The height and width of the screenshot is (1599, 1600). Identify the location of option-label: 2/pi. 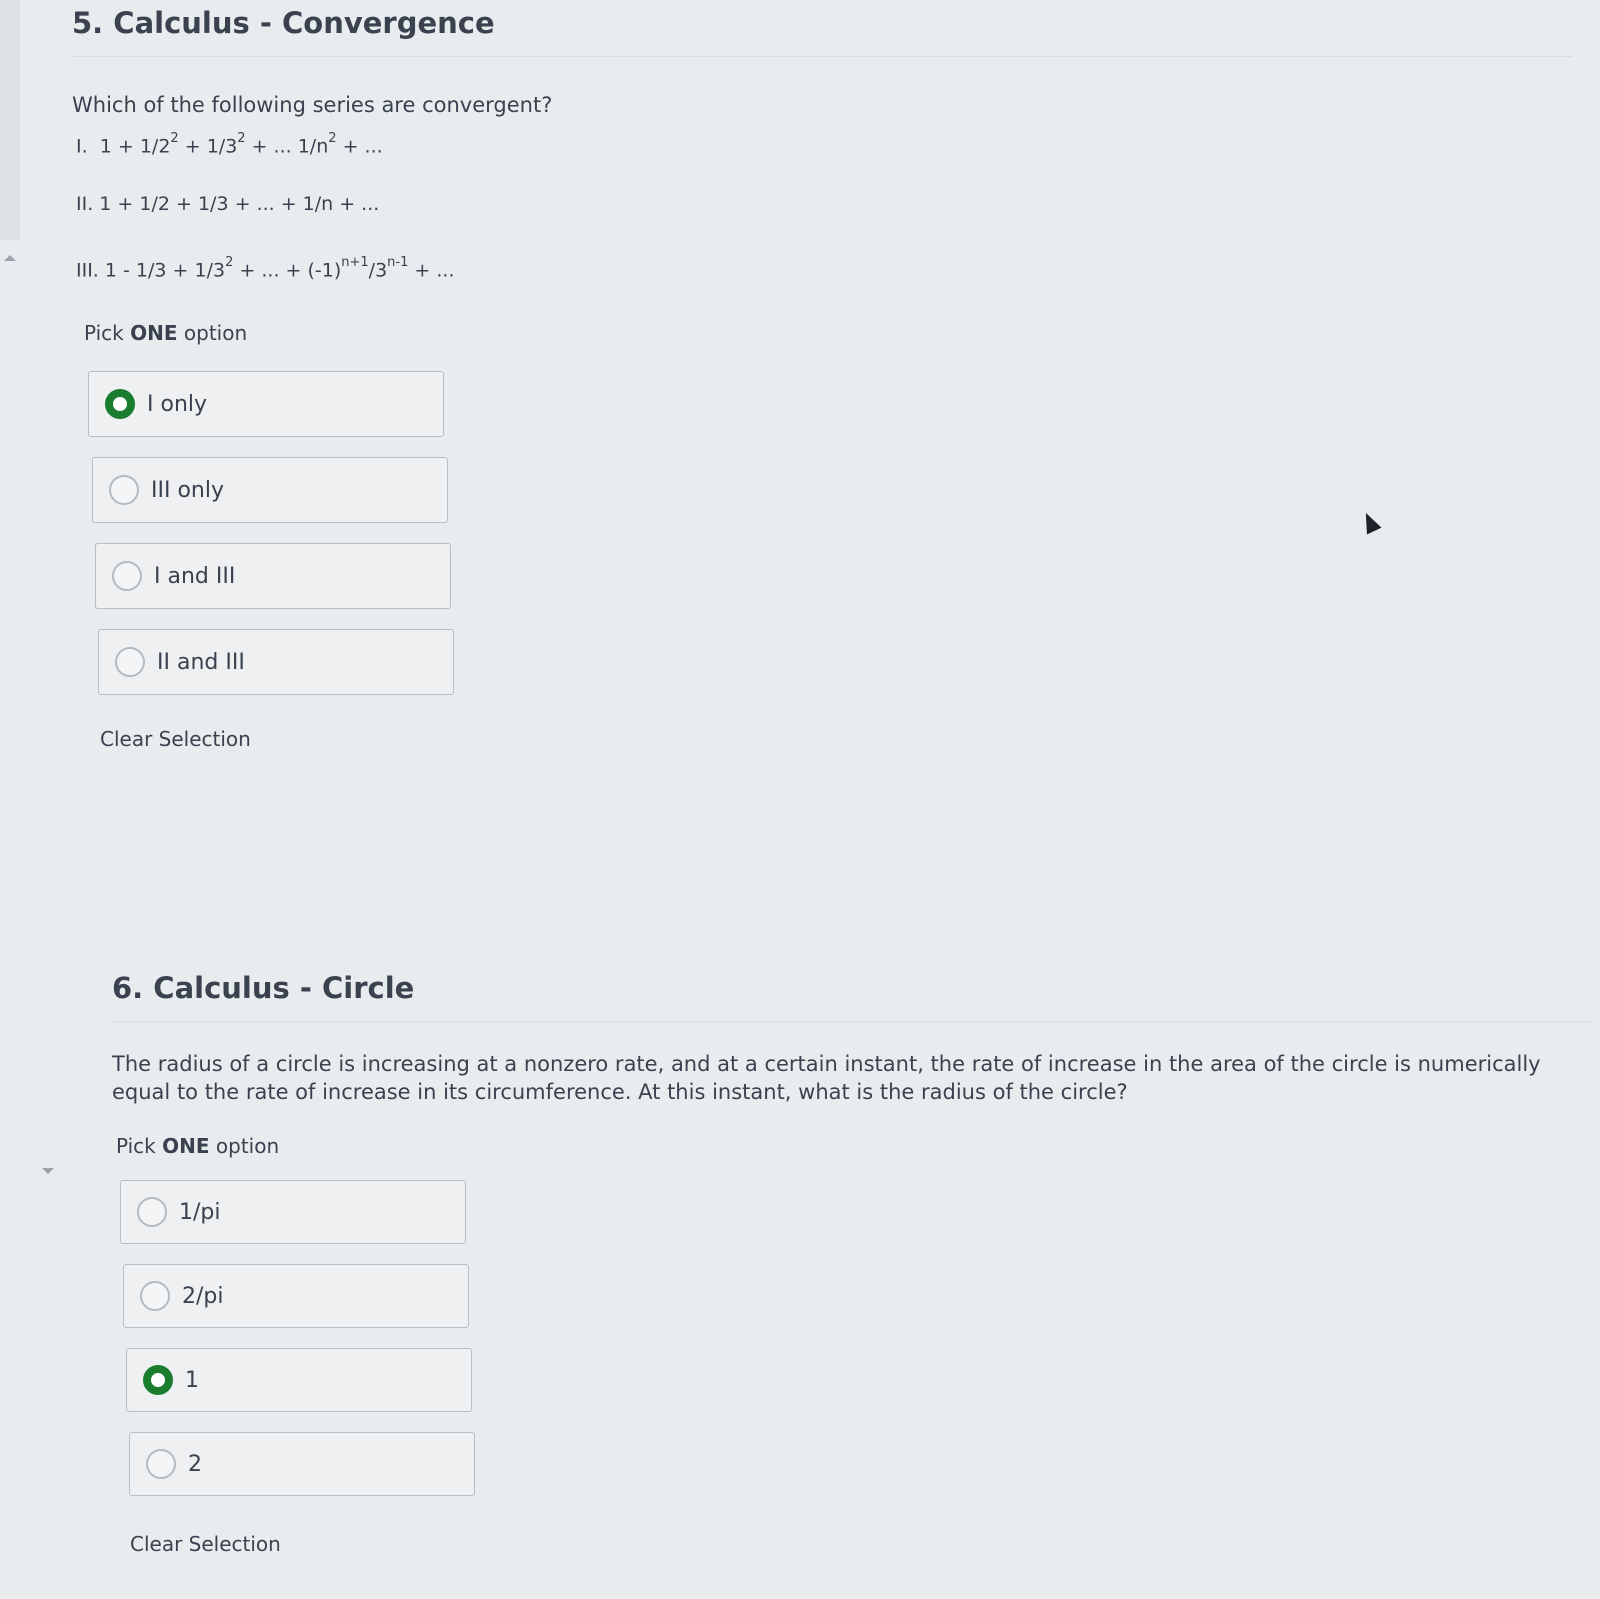
(203, 1296).